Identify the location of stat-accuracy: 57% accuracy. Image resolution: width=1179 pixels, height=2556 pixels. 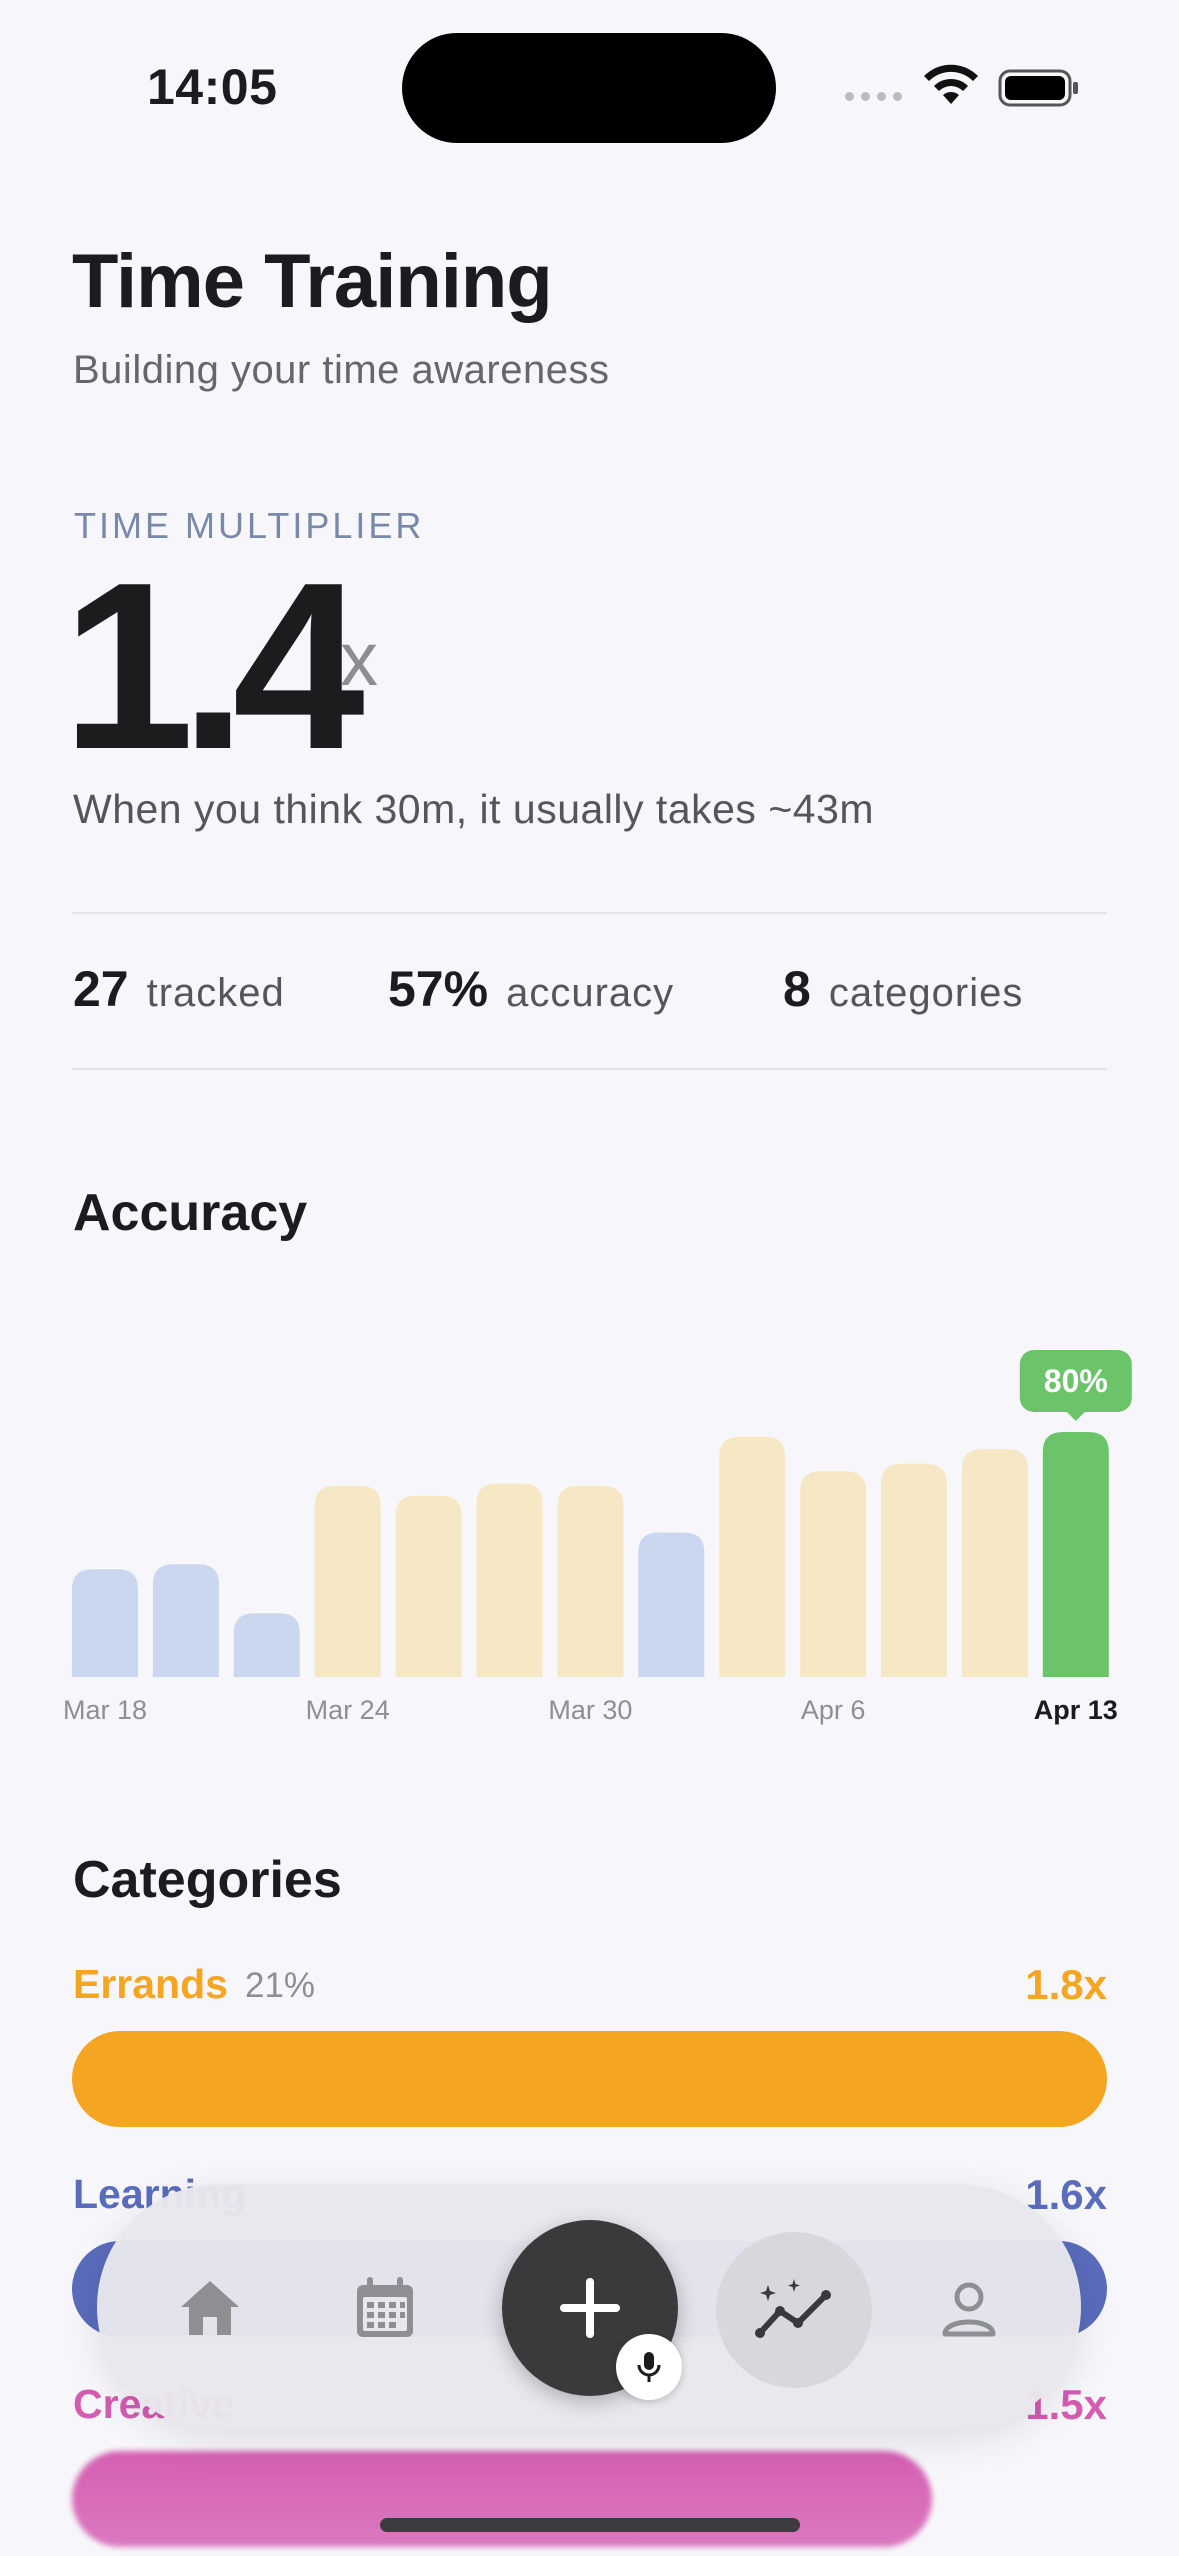
(531, 989).